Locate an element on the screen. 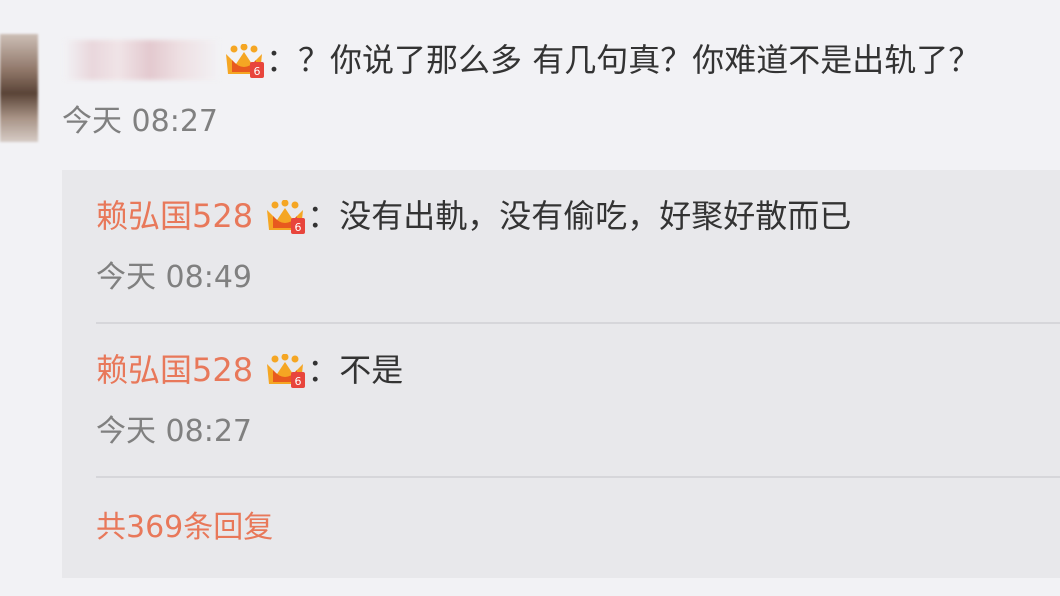 This screenshot has height=596, width=1060. avatar is located at coordinates (19, 88).